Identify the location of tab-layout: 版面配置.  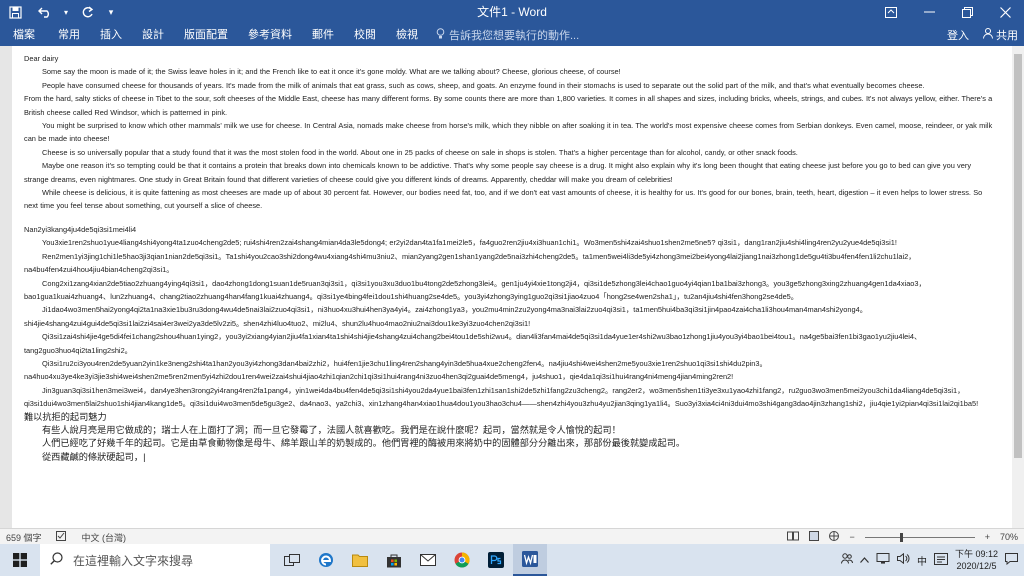
(206, 35).